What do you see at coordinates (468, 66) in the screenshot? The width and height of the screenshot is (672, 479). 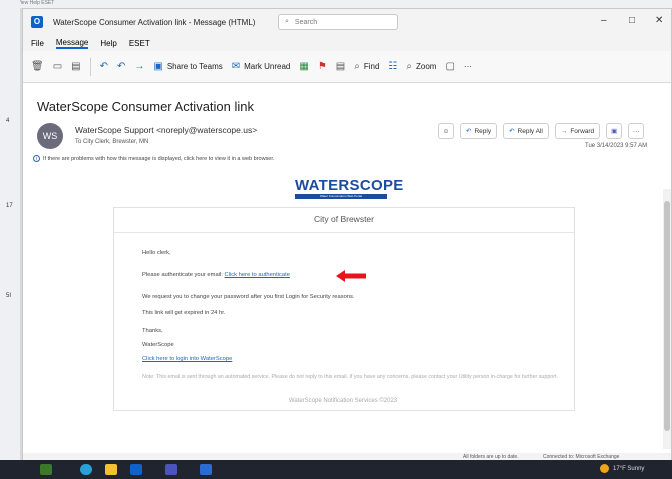 I see `more-options-button: ···` at bounding box center [468, 66].